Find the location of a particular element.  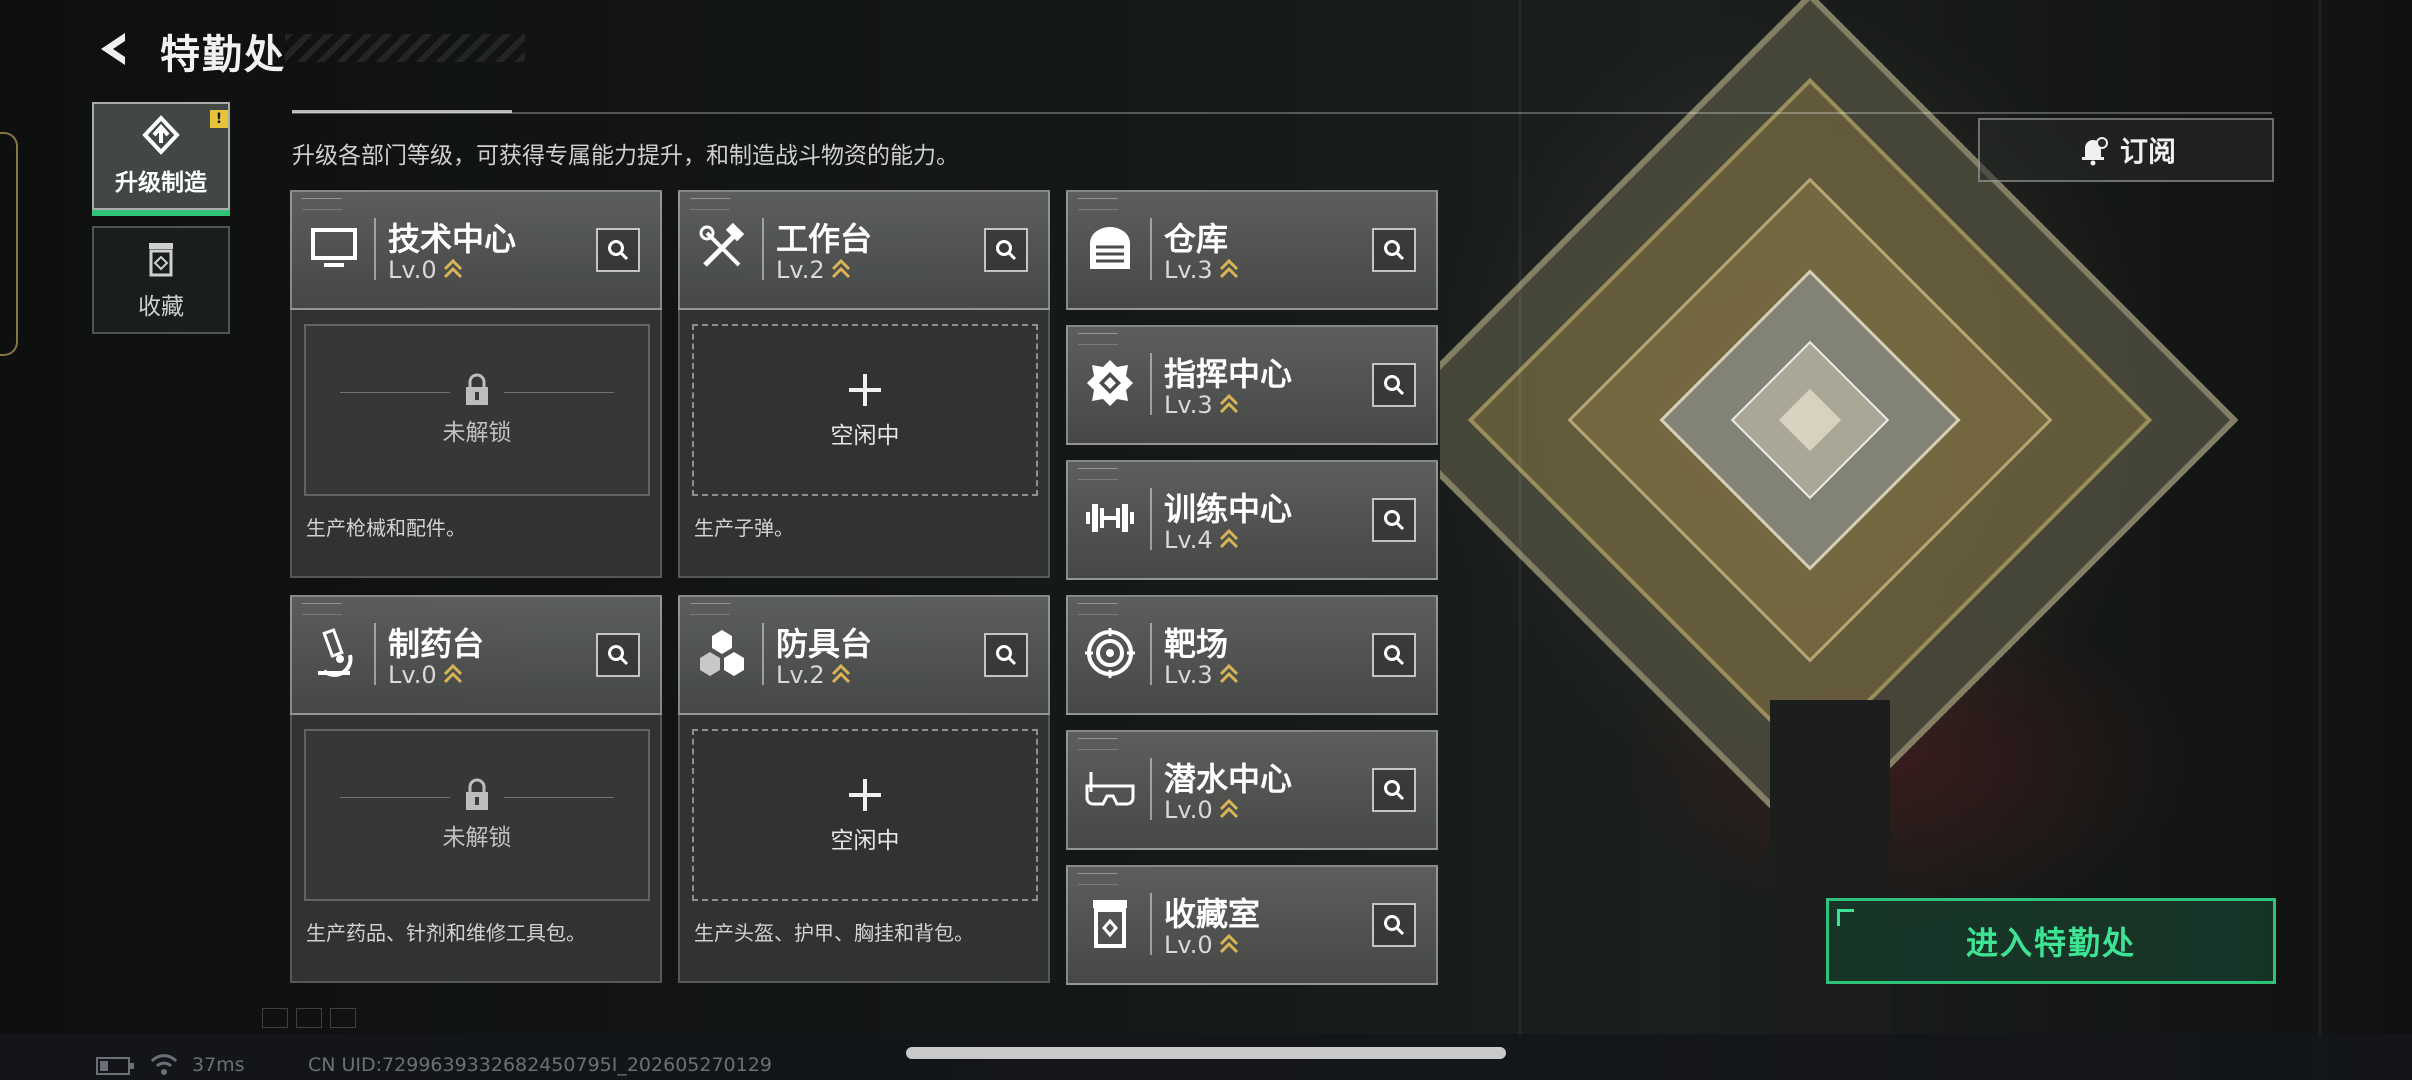

facility-description: 生产枪械和配件。 is located at coordinates (386, 528).